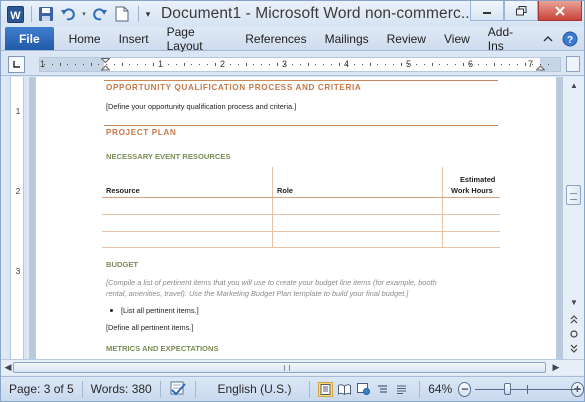 The width and height of the screenshot is (585, 402). What do you see at coordinates (18, 191) in the screenshot?
I see `ruler-number: 2` at bounding box center [18, 191].